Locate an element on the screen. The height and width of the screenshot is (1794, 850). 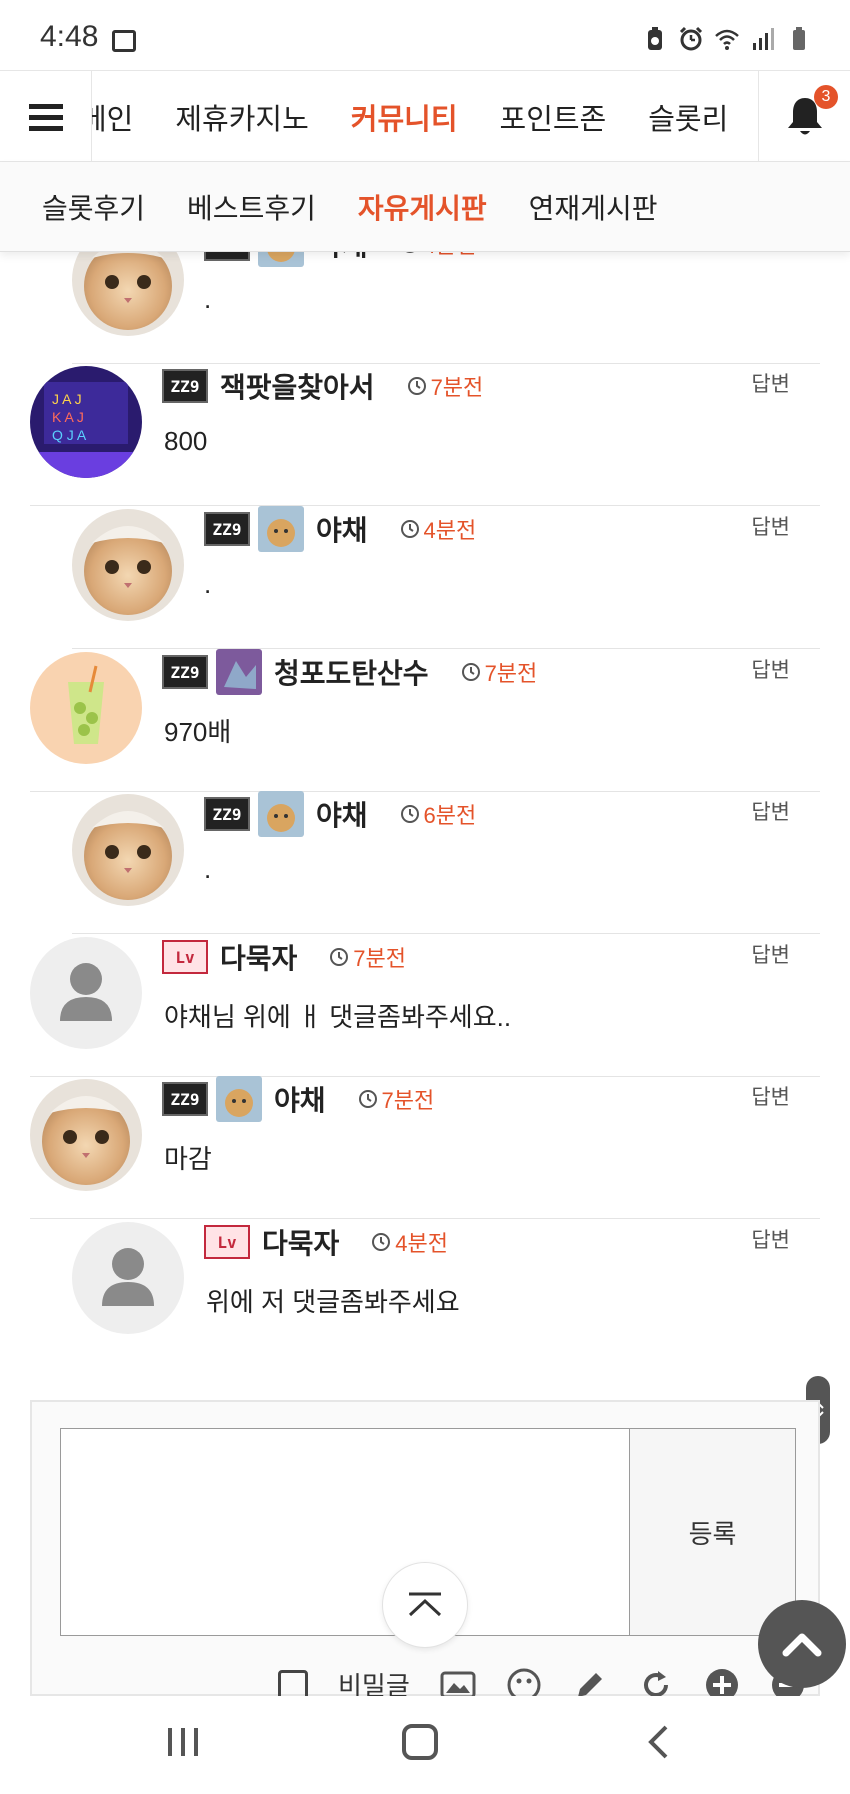
wifi-icon is located at coordinates (727, 39).